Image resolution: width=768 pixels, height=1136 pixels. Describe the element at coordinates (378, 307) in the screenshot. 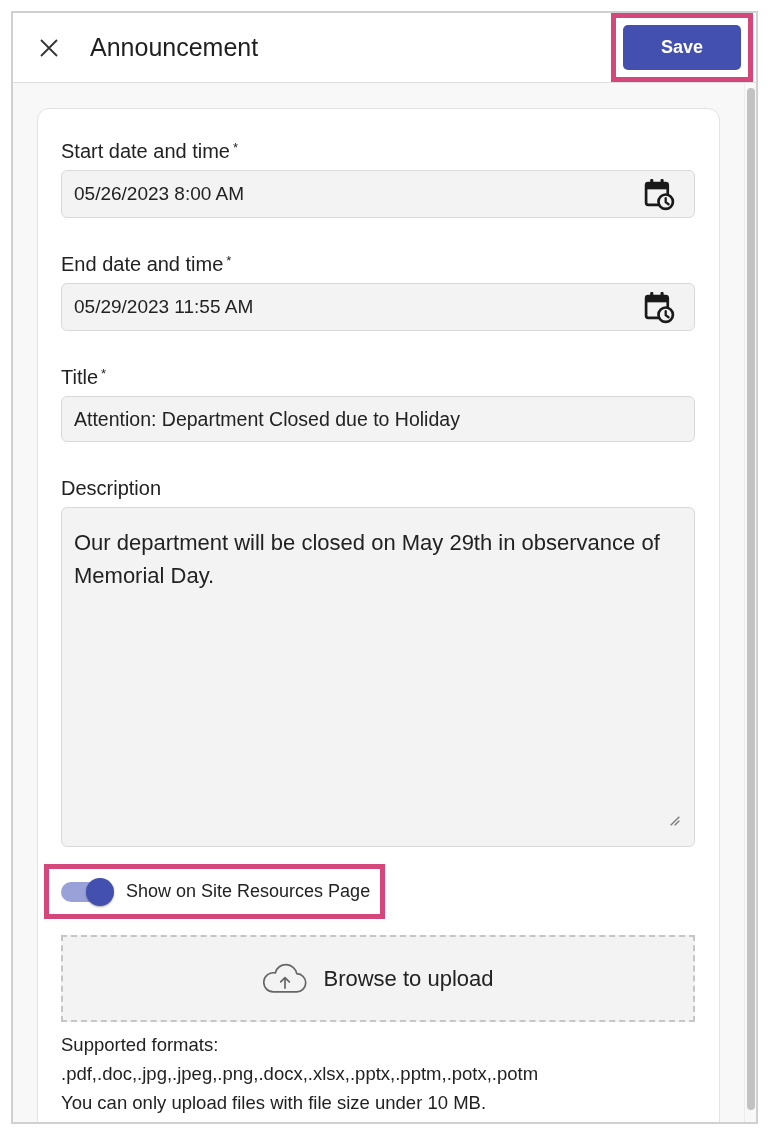

I see `date-time-field: 05/29/2023 11:55 AM` at that location.